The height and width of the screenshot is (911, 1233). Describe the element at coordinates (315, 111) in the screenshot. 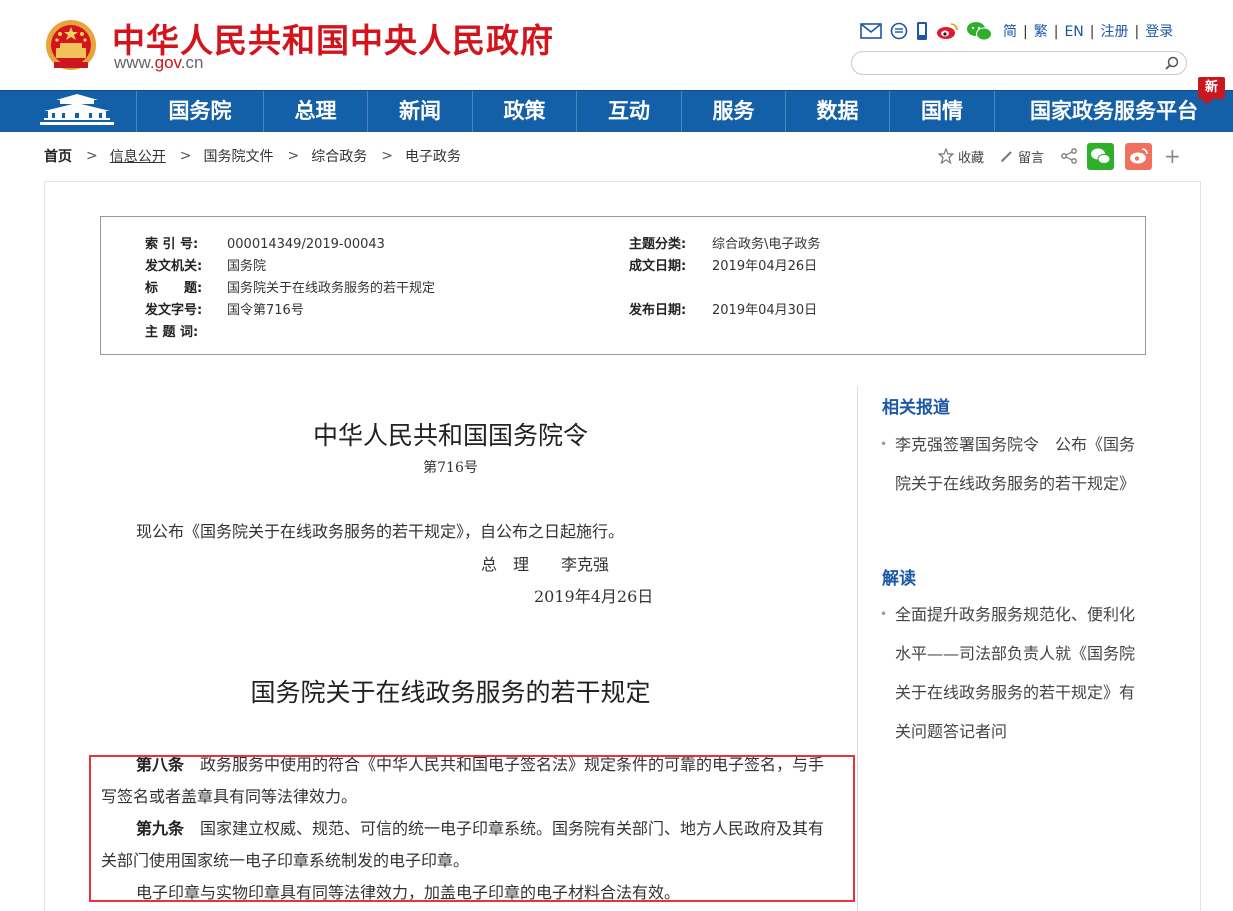

I see `nav-item-premier: 总理` at that location.